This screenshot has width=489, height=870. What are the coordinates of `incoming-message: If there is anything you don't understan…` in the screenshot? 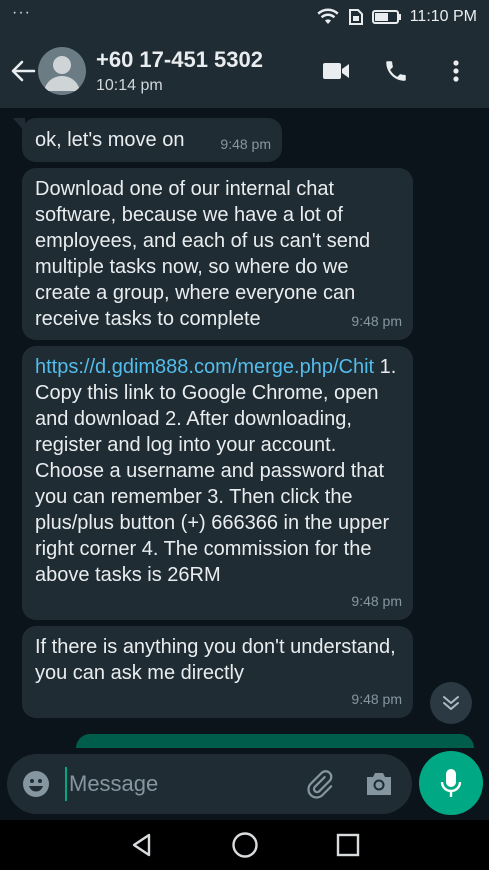 It's located at (217, 672).